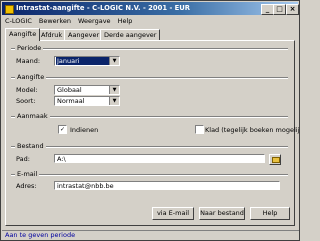 The width and height of the screenshot is (320, 241). I want to click on group-label: Bestand, so click(30, 146).